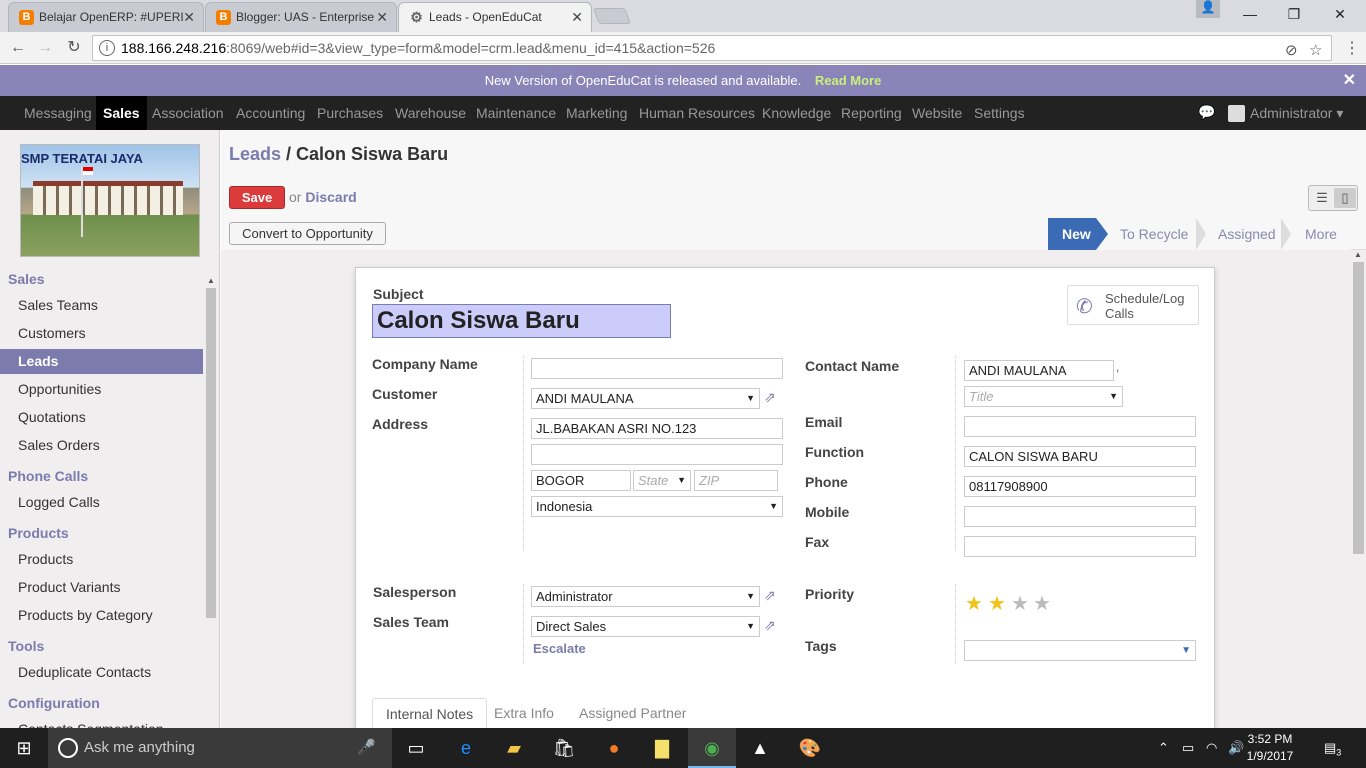 The width and height of the screenshot is (1366, 768). Describe the element at coordinates (848, 80) in the screenshot. I see `read-more-link: Read More` at that location.